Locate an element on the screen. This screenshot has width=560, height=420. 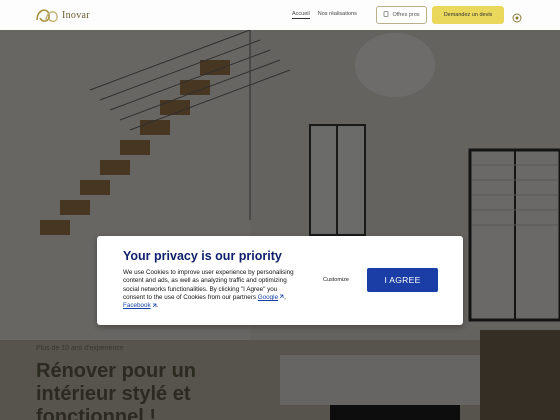
nav-item-accueil: Accueil is located at coordinates (301, 15).